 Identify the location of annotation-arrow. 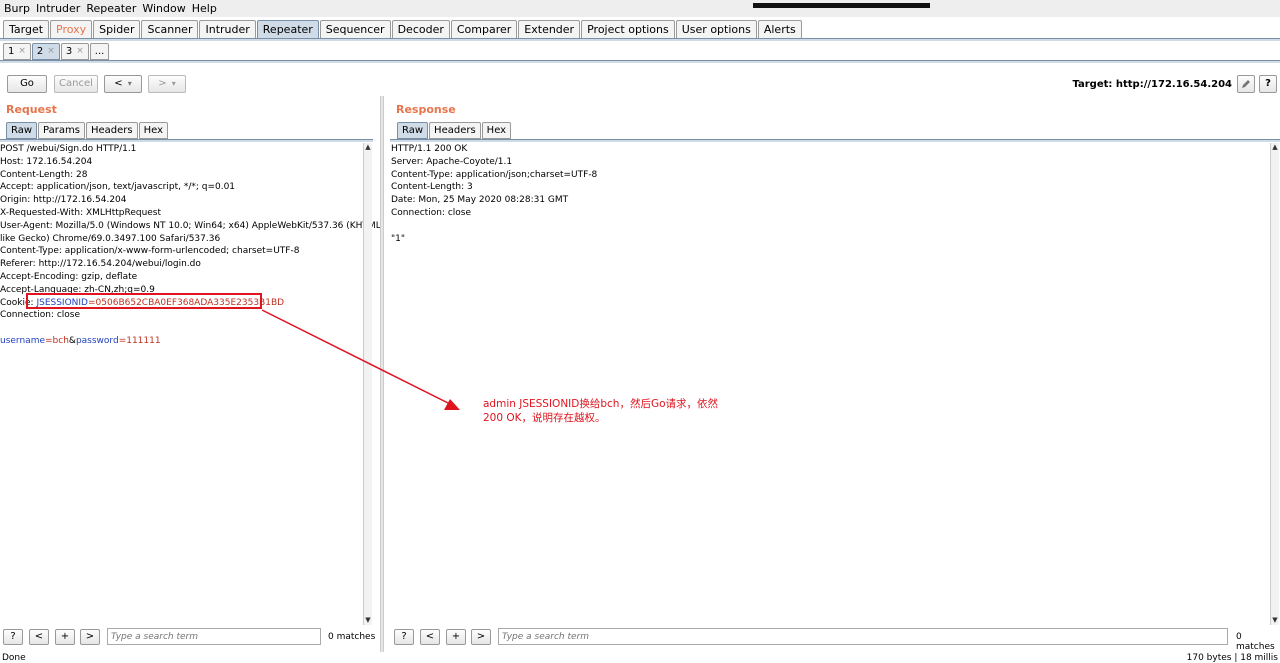
(360, 359).